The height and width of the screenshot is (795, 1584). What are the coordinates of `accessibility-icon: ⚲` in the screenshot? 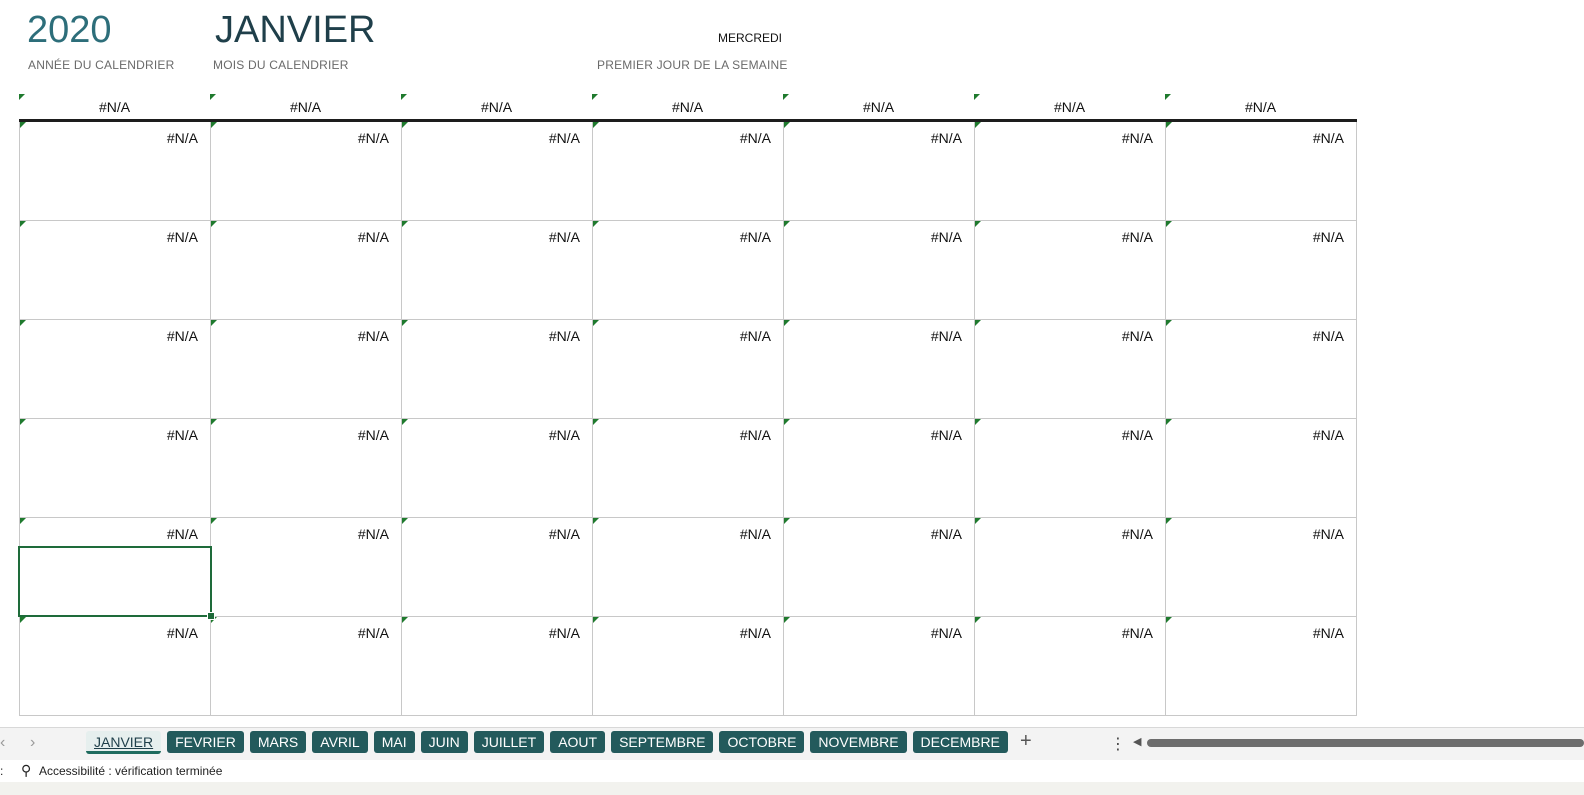 It's located at (26, 770).